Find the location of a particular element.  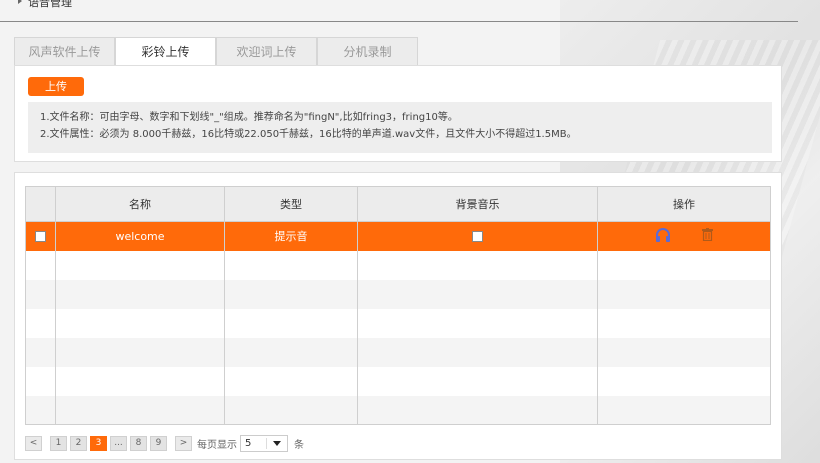

header-name: 名称 is located at coordinates (140, 204).